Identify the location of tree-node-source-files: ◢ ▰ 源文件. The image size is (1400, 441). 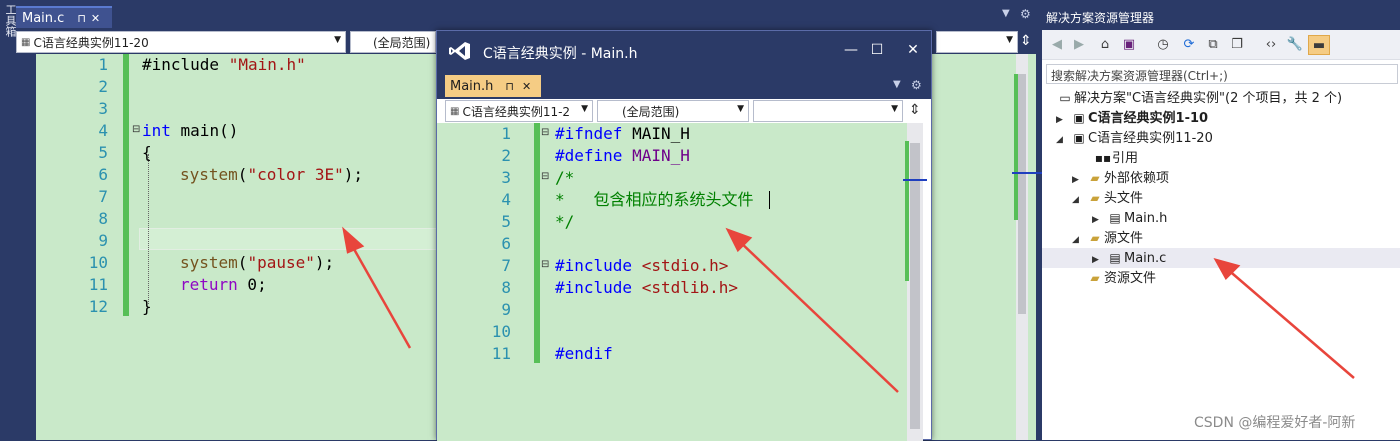
(1107, 238).